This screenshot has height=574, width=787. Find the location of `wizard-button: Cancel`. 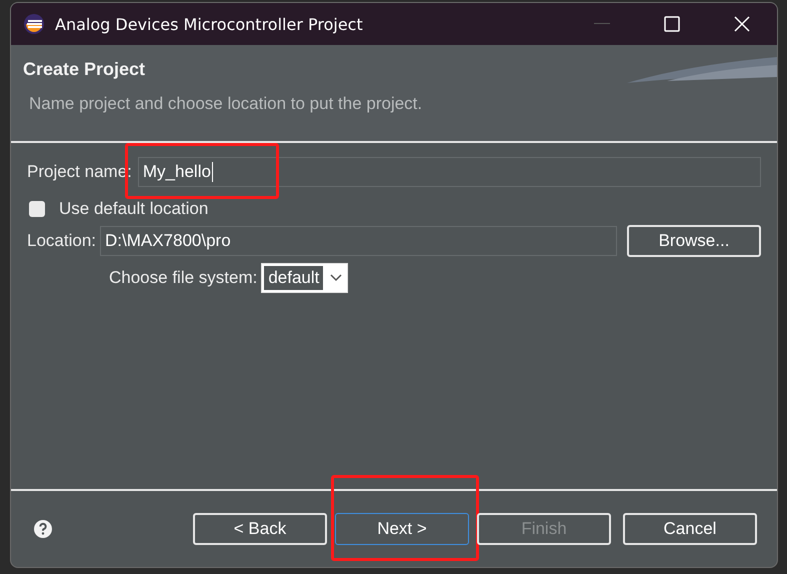

wizard-button: Cancel is located at coordinates (690, 529).